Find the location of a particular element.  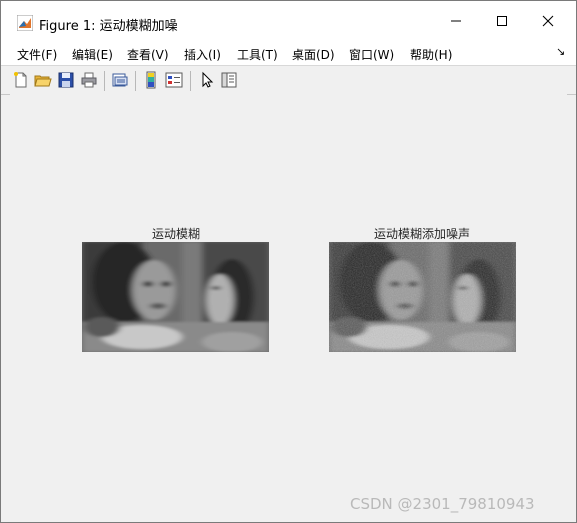

window-title: Figure 1: 运动模糊加噪 is located at coordinates (108, 26).